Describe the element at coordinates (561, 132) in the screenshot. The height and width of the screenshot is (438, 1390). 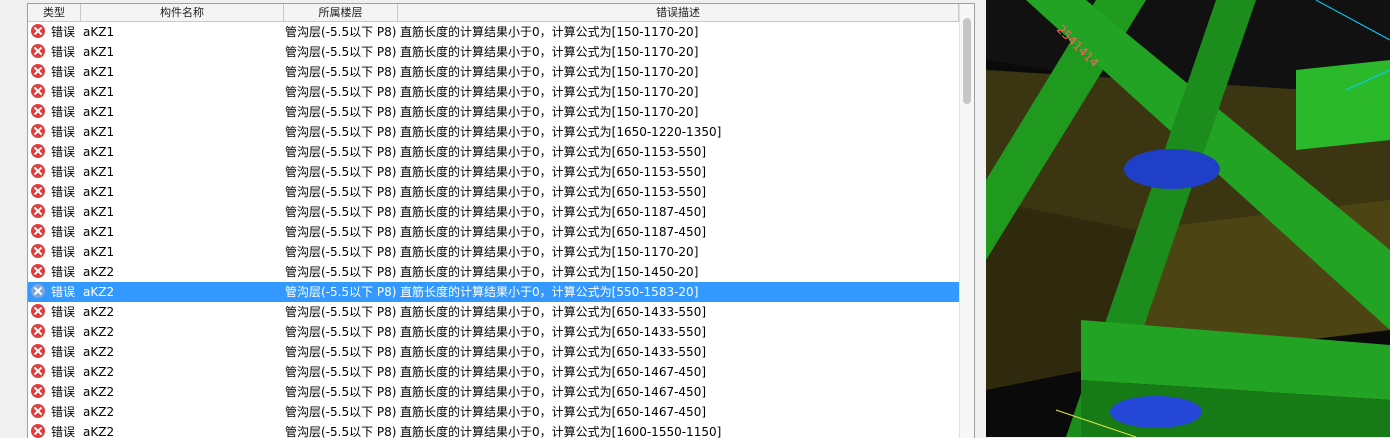
I see `cell-description: 直筋长度的计算结果小于0，计算公式为[1650-1220-1350]` at that location.